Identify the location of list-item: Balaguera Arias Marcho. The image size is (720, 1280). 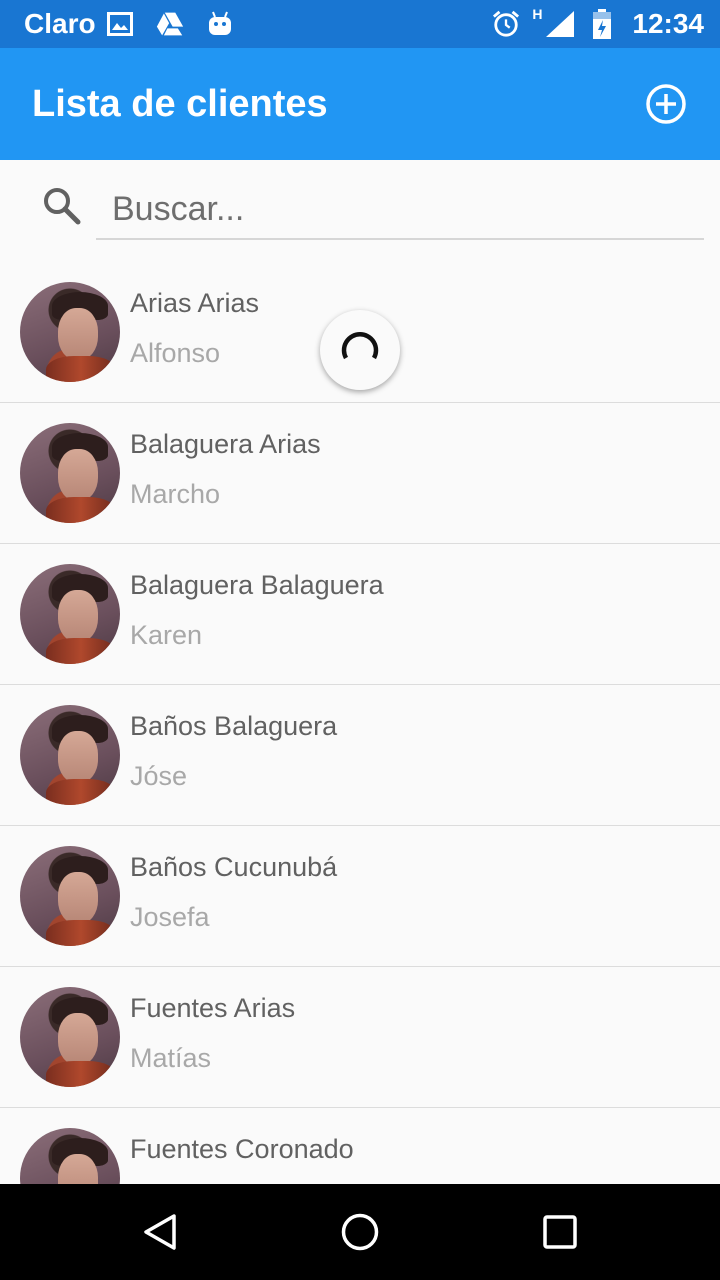
(360, 473).